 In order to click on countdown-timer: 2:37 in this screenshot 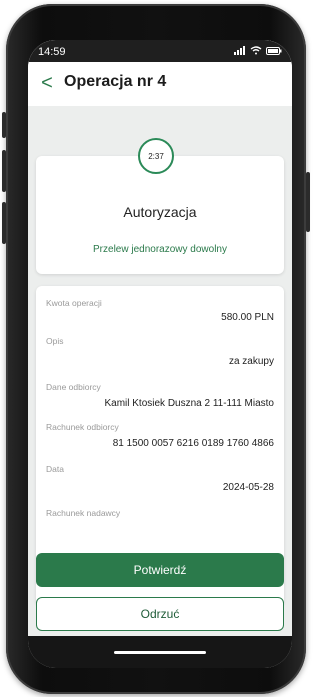, I will do `click(156, 156)`.